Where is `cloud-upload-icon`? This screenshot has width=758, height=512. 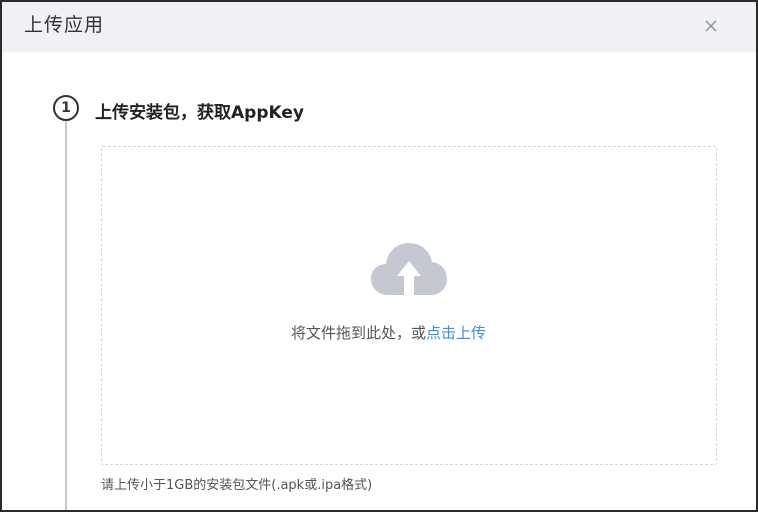
cloud-upload-icon is located at coordinates (409, 270).